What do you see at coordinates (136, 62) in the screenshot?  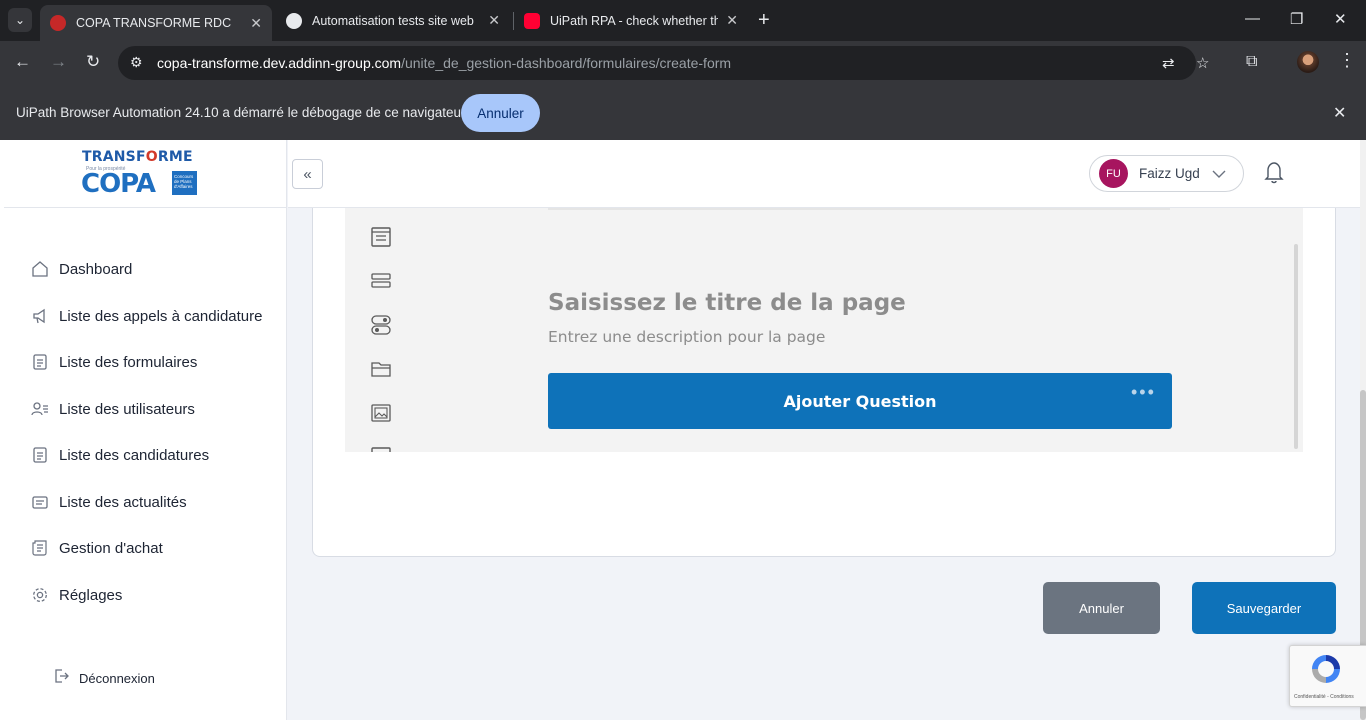 I see `site-info-icon: ⚙` at bounding box center [136, 62].